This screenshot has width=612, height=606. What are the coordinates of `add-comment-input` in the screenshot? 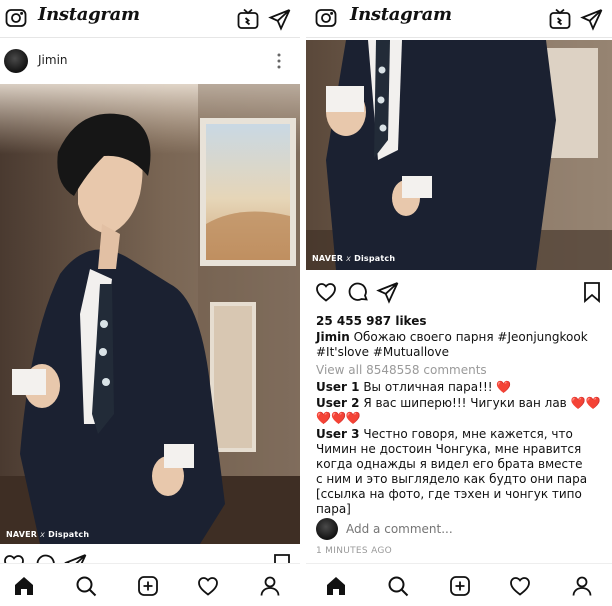 It's located at (471, 529).